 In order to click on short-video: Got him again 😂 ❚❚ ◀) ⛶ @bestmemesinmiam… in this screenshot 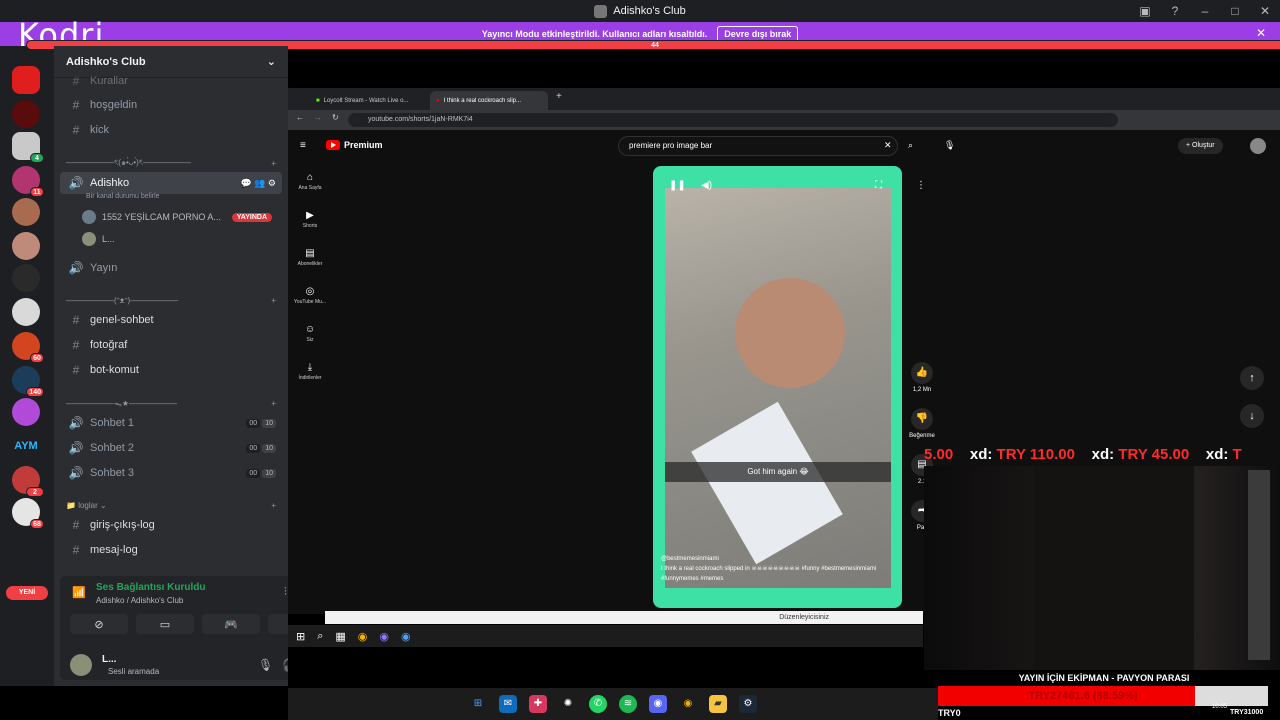, I will do `click(777, 387)`.